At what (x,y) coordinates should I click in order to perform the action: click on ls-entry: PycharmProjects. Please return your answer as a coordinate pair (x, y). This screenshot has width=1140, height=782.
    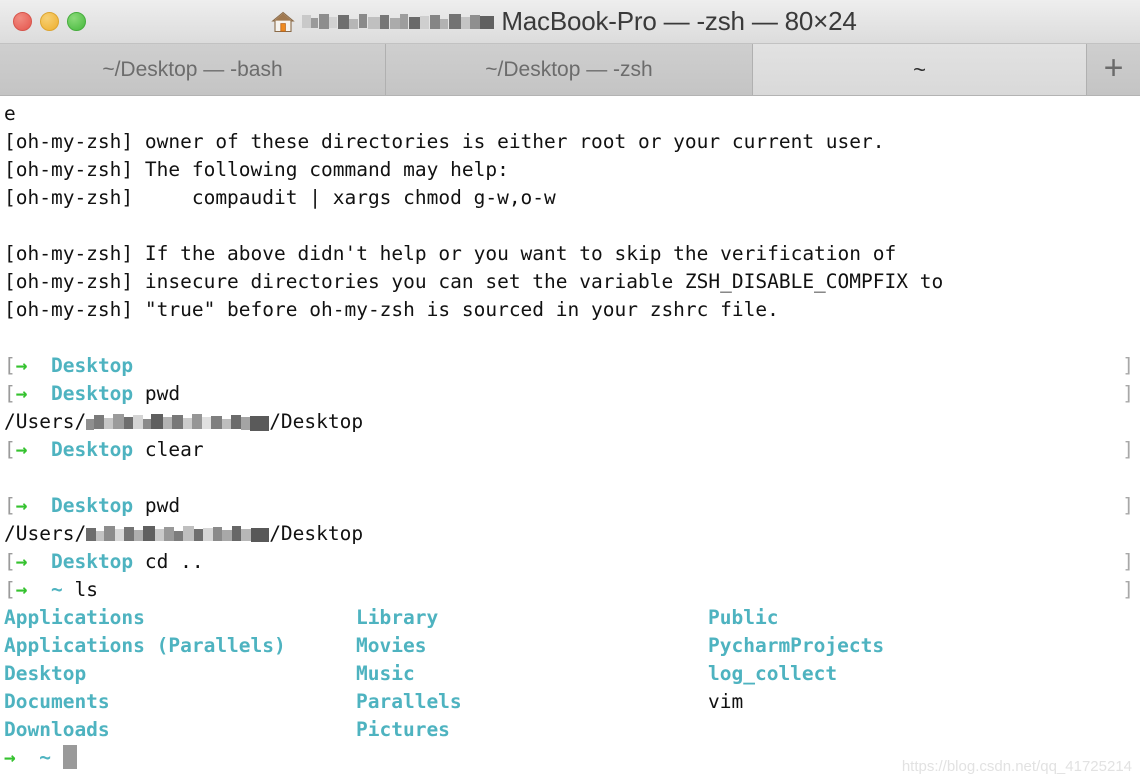
    Looking at the image, I should click on (924, 646).